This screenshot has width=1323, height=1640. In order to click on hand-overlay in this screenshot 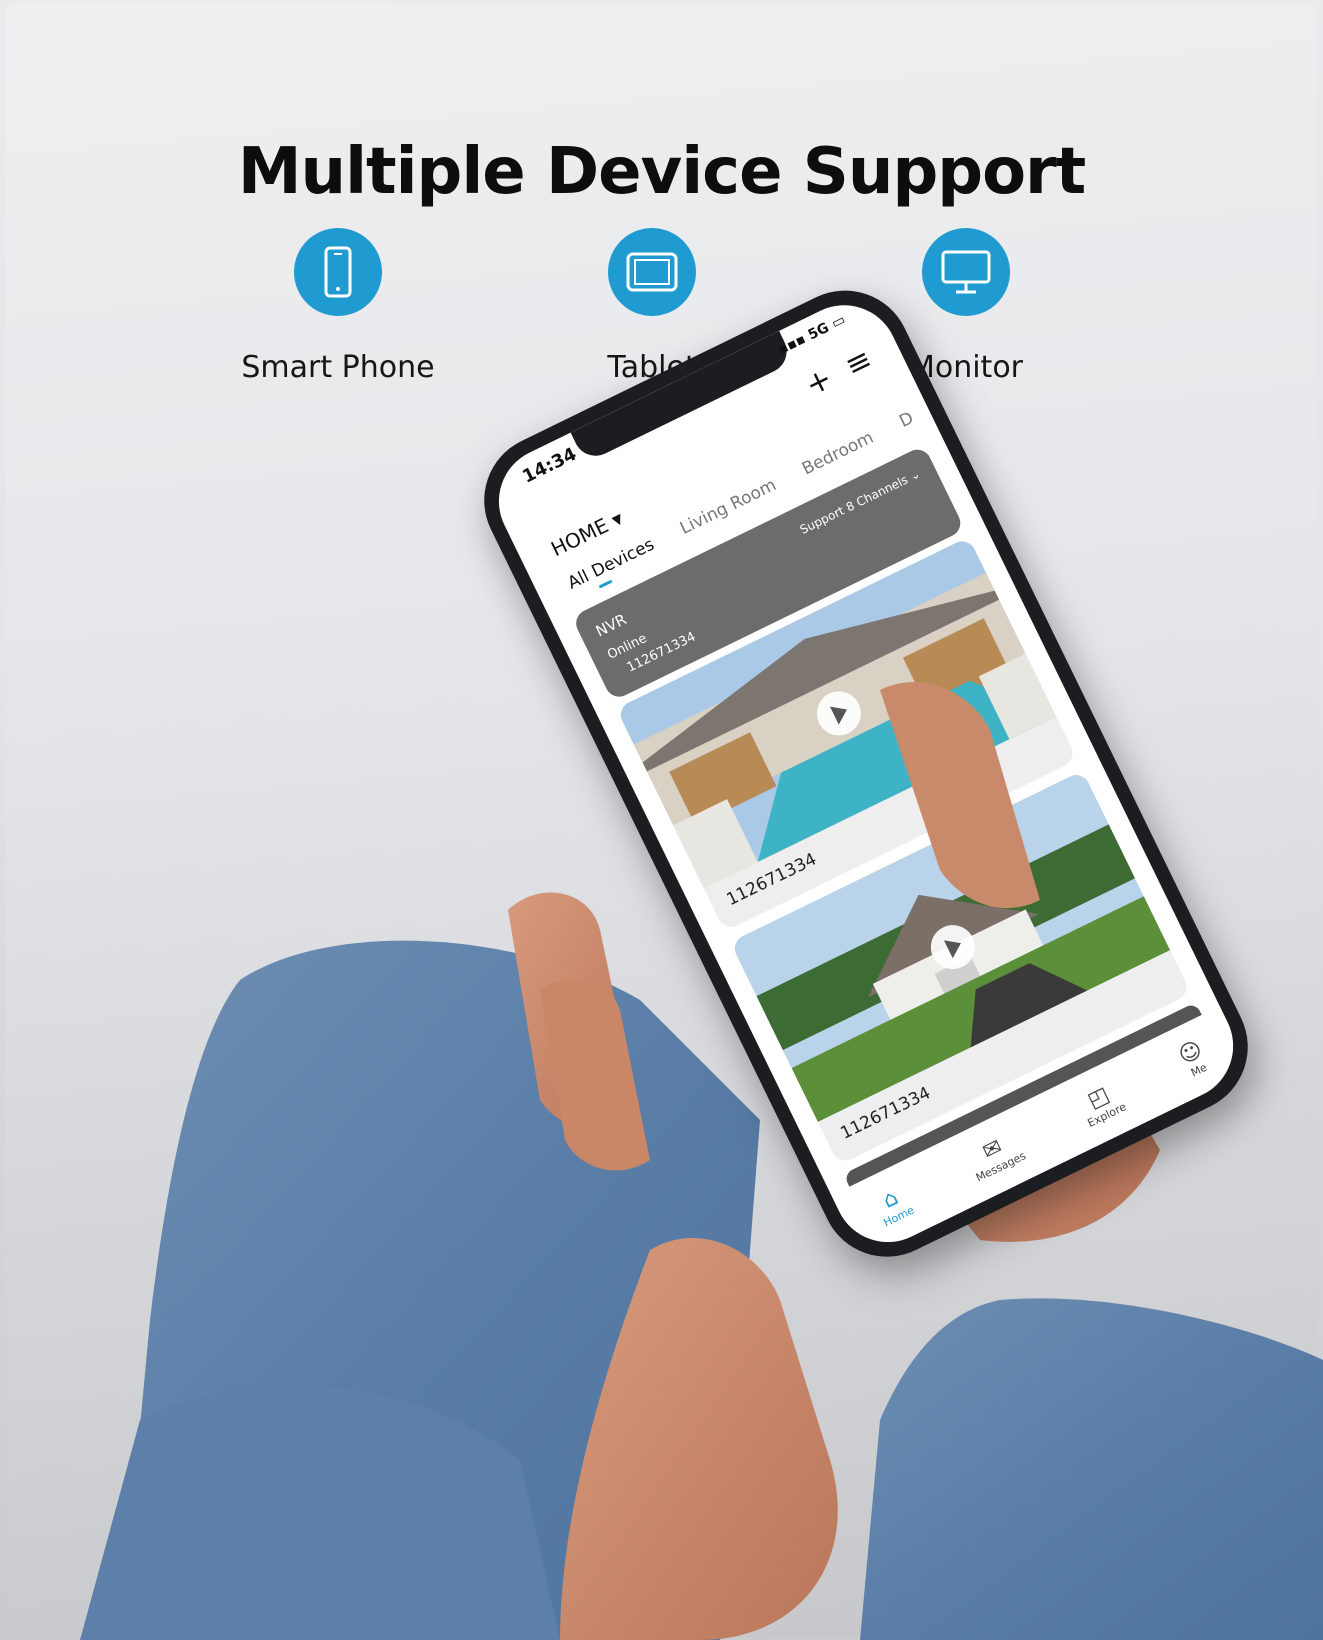, I will do `click(960, 795)`.